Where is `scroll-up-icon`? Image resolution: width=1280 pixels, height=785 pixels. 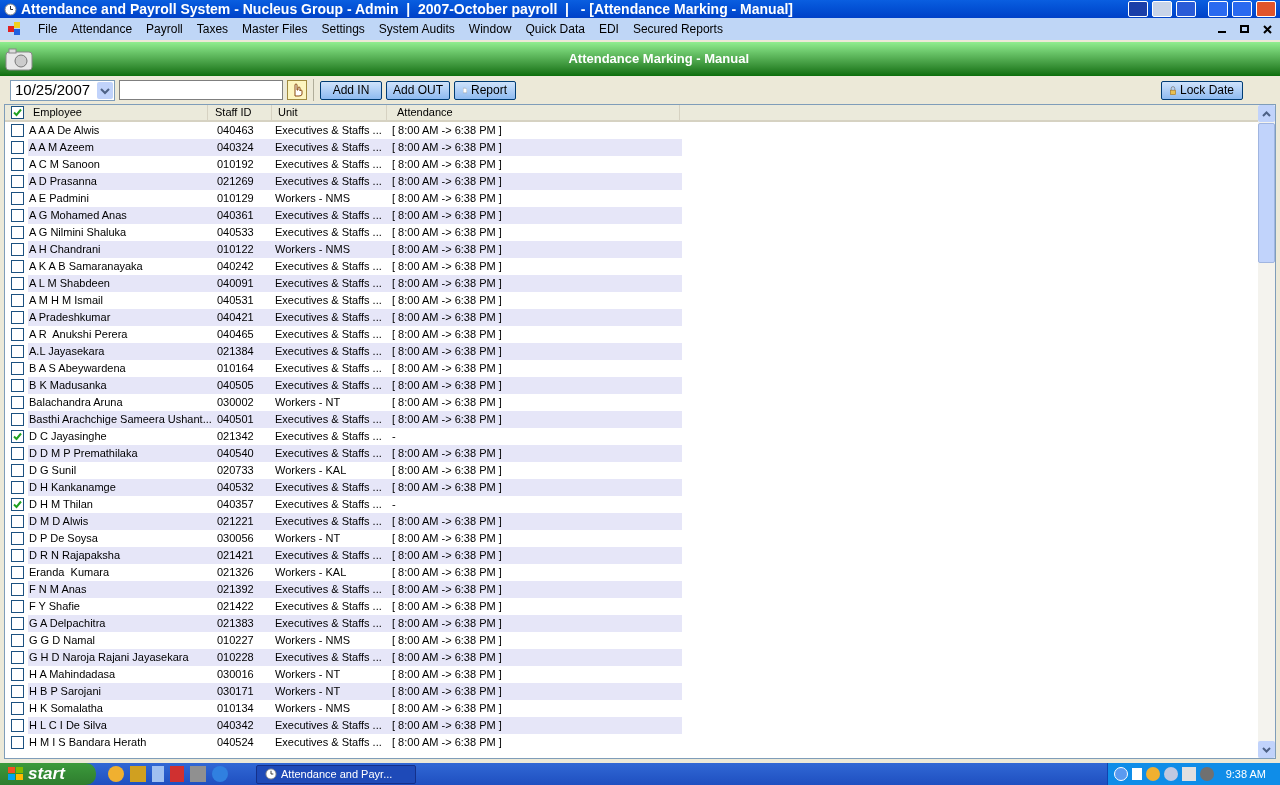
scroll-up-icon is located at coordinates (1266, 113).